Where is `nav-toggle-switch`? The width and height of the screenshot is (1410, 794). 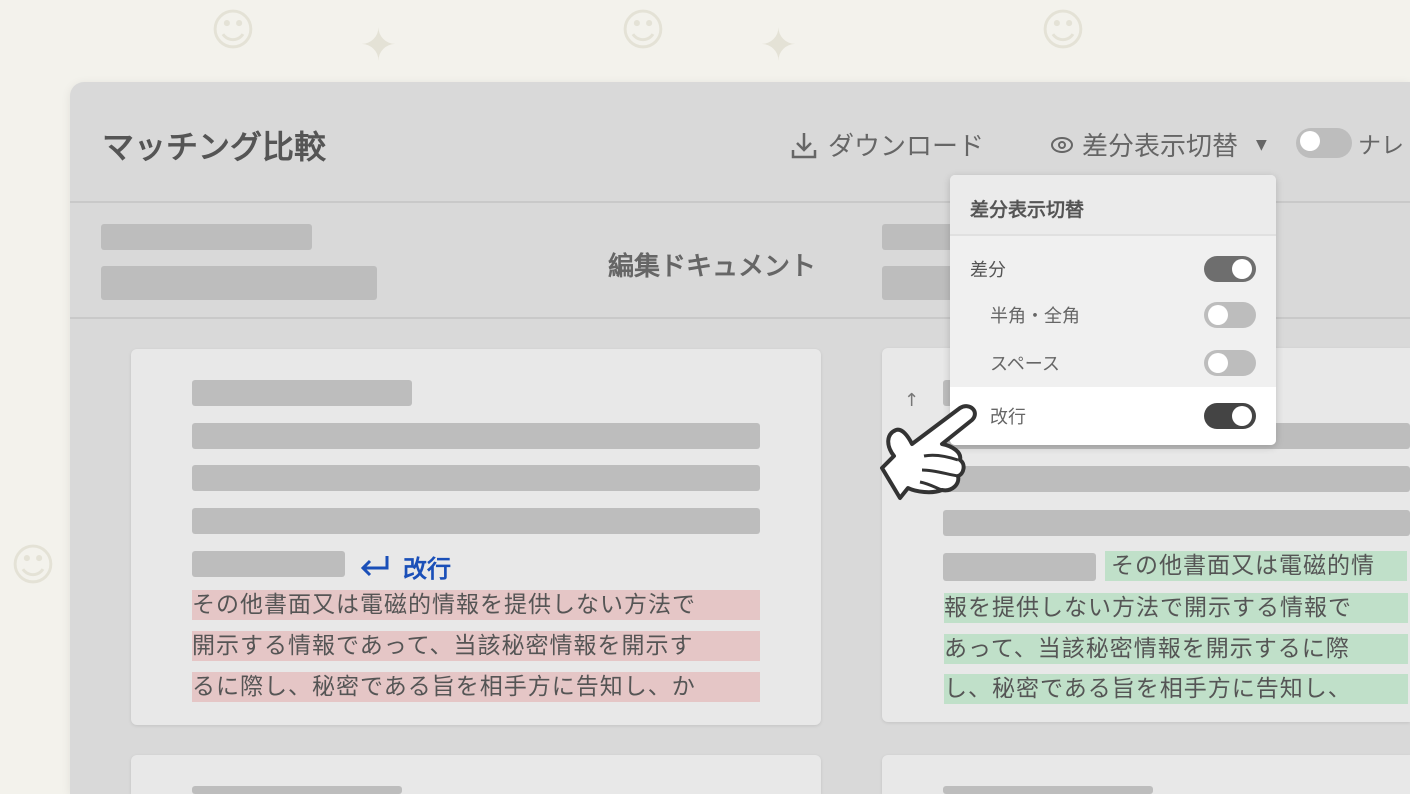 nav-toggle-switch is located at coordinates (1324, 143).